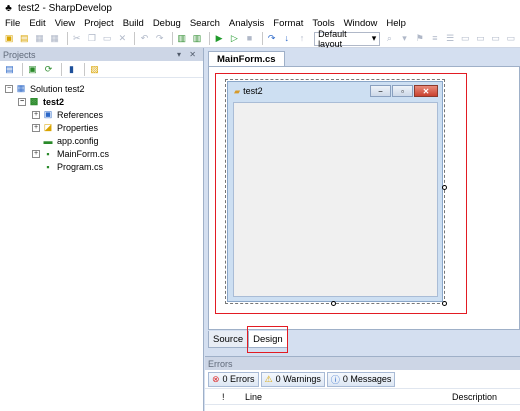  What do you see at coordinates (55, 38) in the screenshot?
I see `save-all-icon: ▦` at bounding box center [55, 38].